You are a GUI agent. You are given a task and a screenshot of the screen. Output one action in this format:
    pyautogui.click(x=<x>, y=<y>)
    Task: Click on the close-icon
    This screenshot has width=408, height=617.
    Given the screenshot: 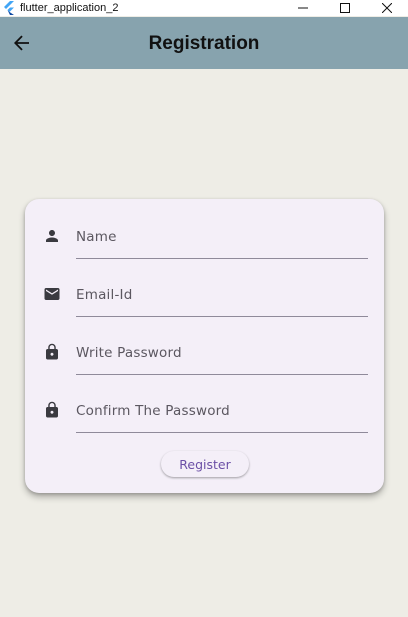 What is the action you would take?
    pyautogui.click(x=387, y=8)
    